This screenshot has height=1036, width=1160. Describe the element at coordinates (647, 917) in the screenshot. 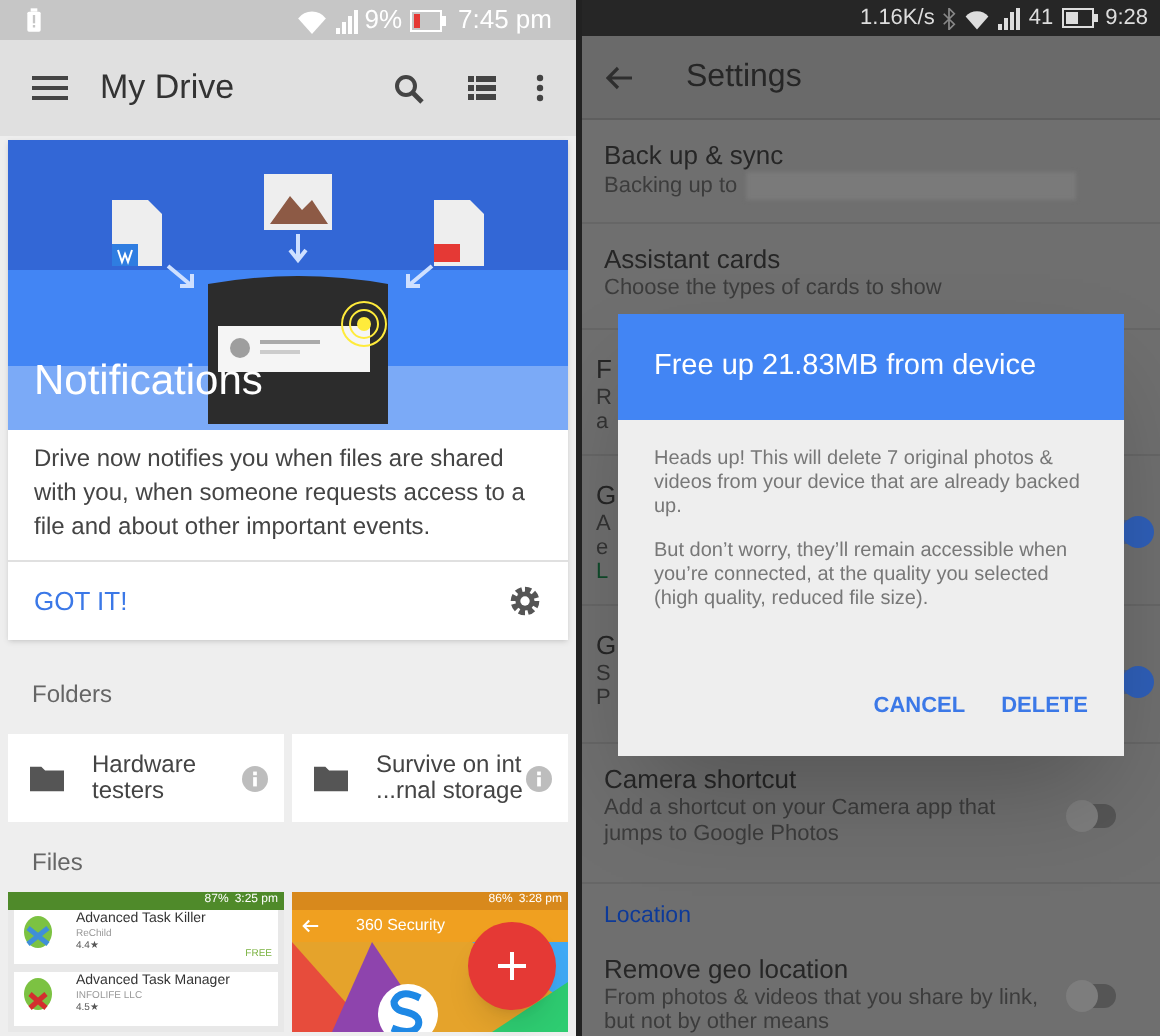

I see `section-heading: Location` at that location.